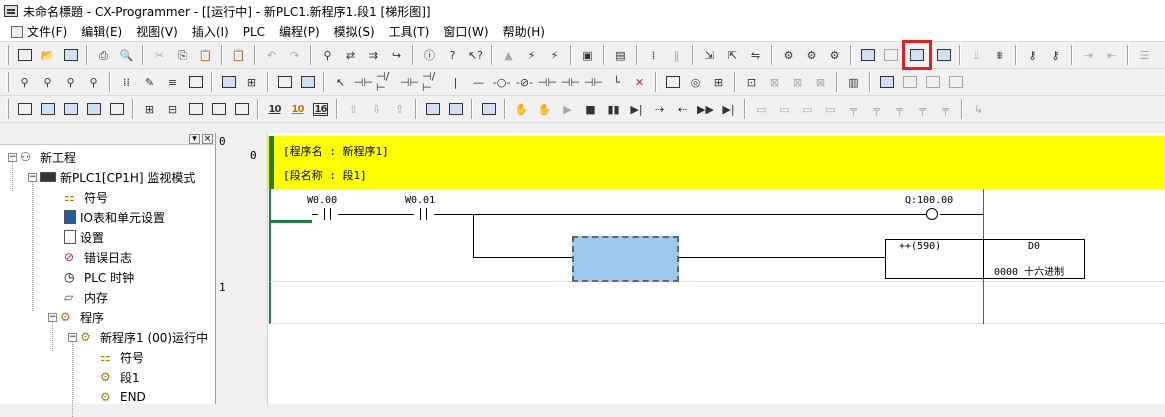  I want to click on run-icon: ▶, so click(567, 109).